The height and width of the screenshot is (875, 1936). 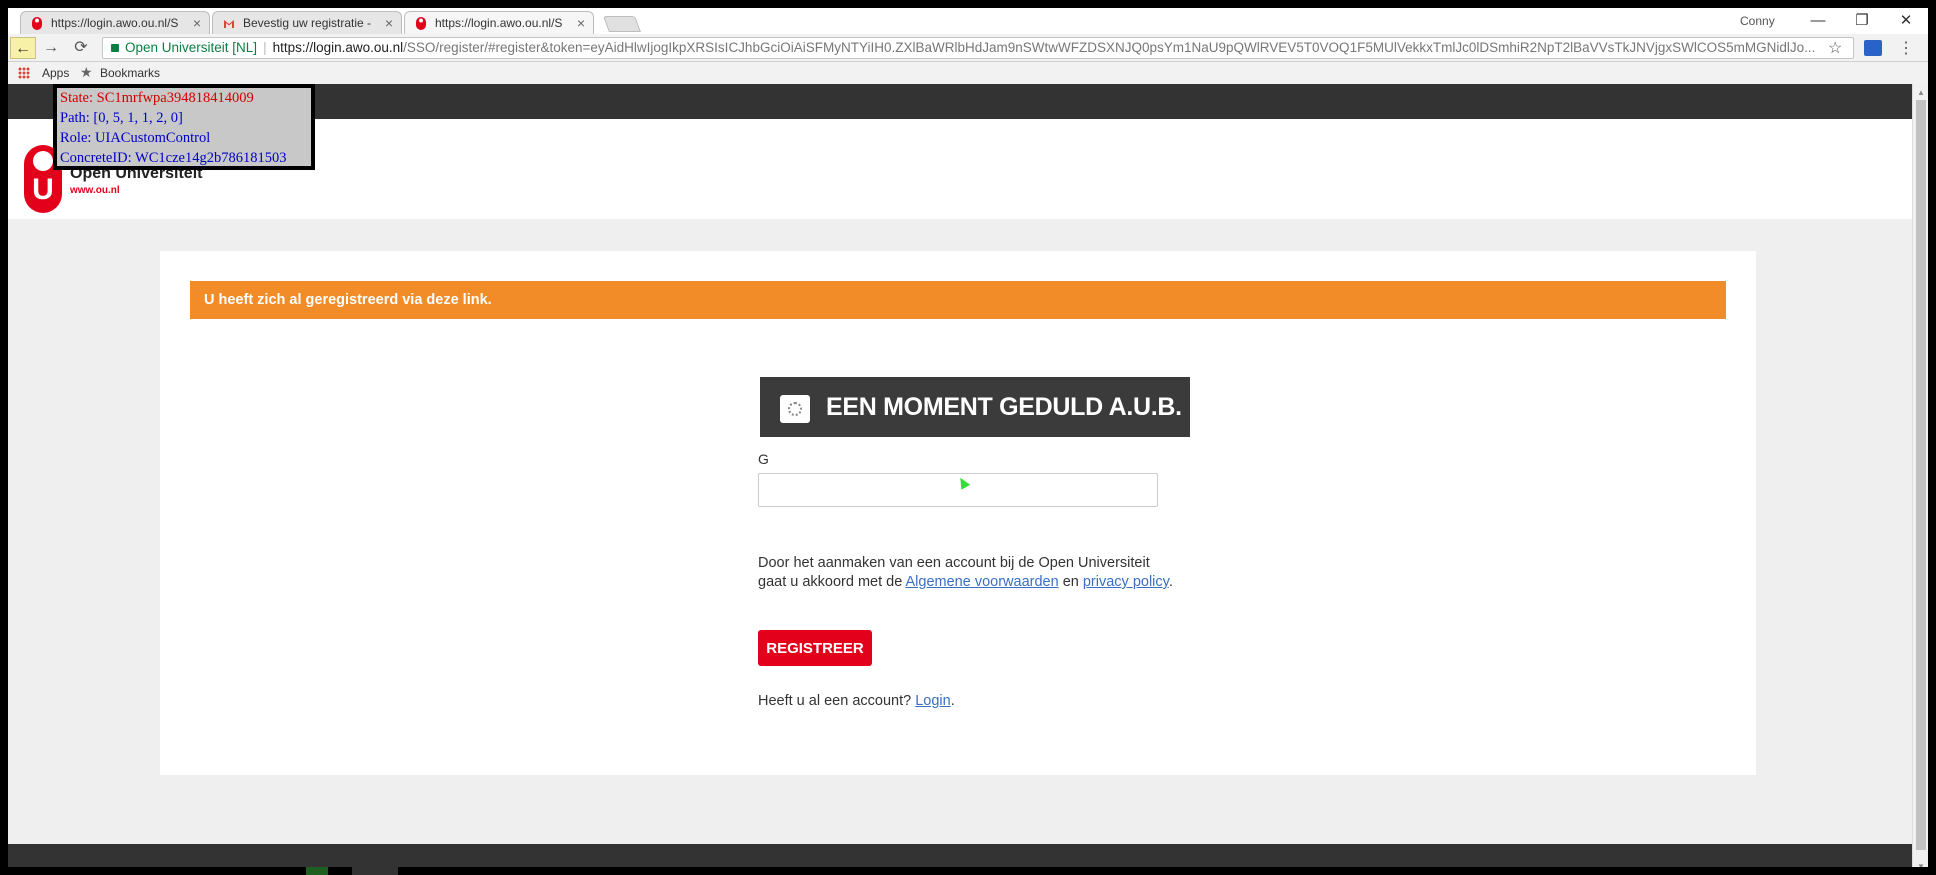 I want to click on lock-icon, so click(x=115, y=48).